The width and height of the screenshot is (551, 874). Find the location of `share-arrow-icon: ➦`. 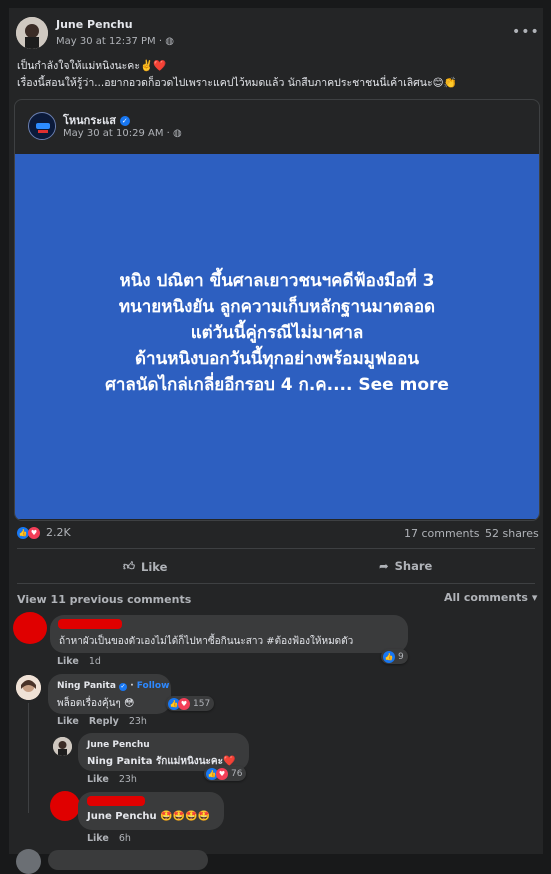

share-arrow-icon: ➦ is located at coordinates (384, 566).